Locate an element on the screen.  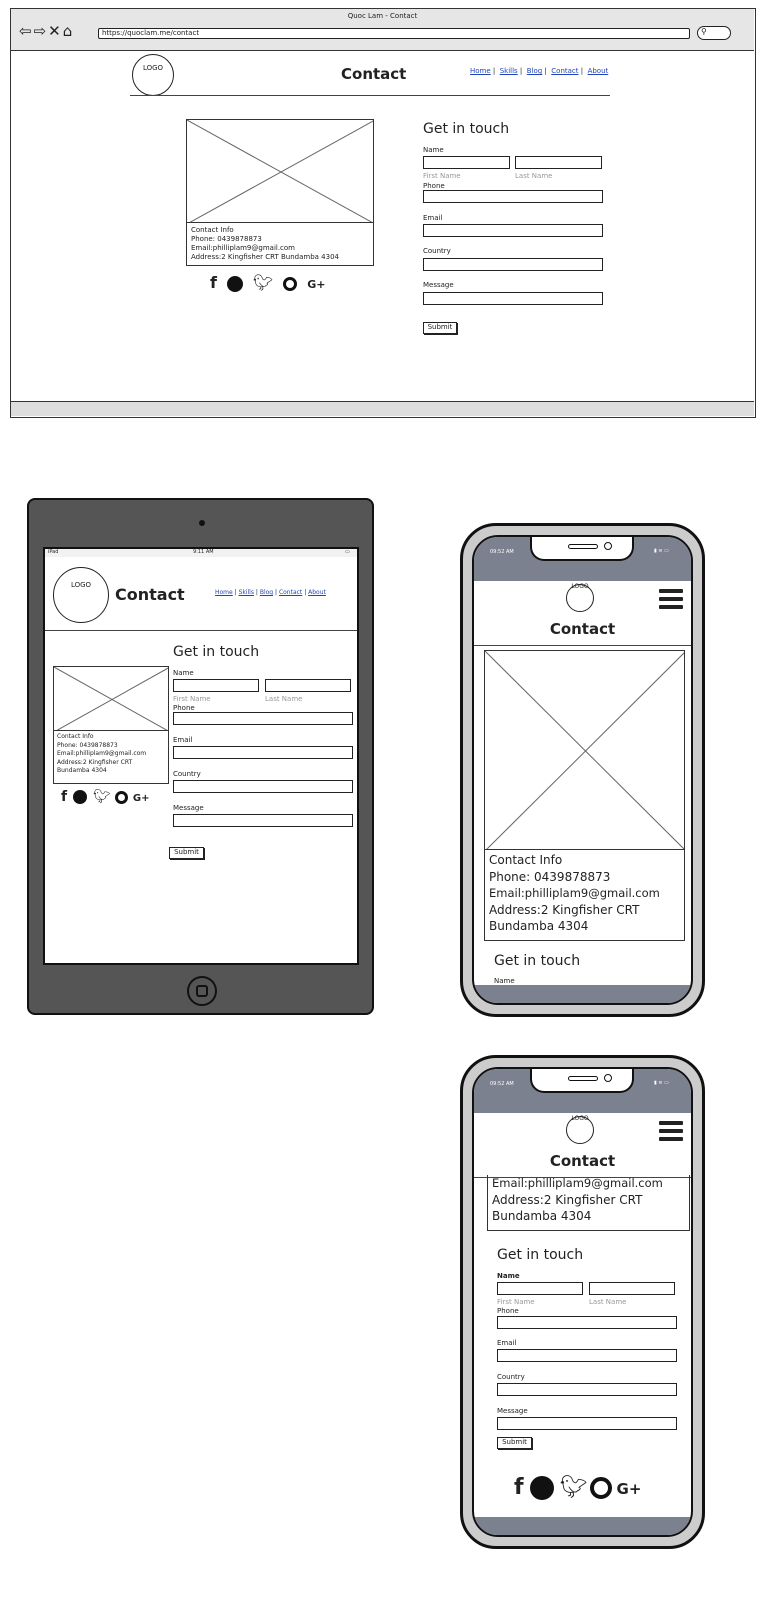
forward-icon: ⇨ is located at coordinates (41, 31).